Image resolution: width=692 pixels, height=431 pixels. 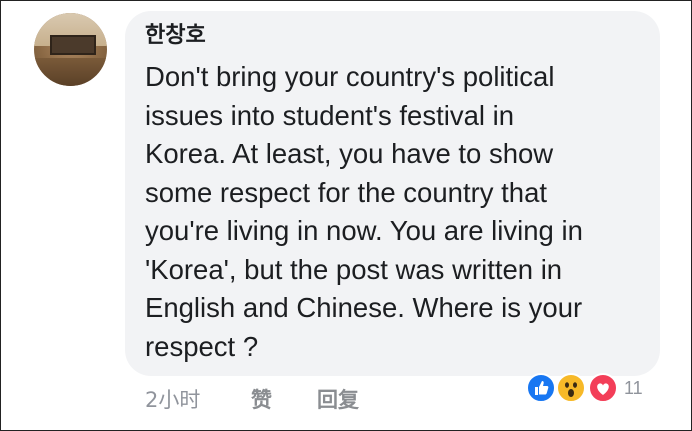 I want to click on love-icon, so click(x=603, y=388).